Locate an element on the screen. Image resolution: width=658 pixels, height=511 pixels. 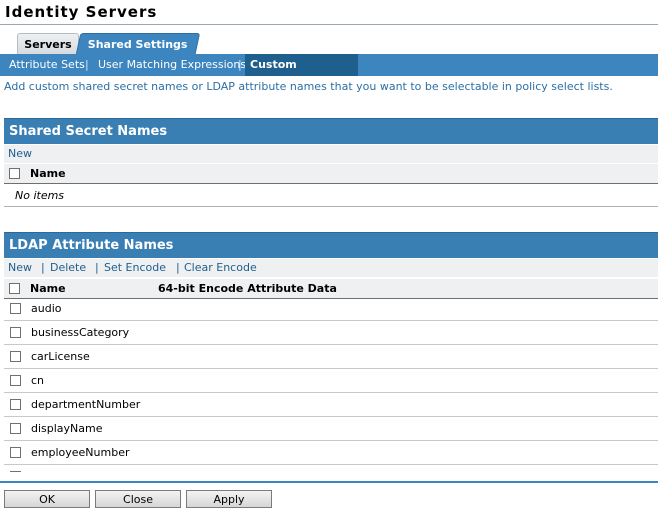
attribute-name: departmentNumber is located at coordinates (86, 404).